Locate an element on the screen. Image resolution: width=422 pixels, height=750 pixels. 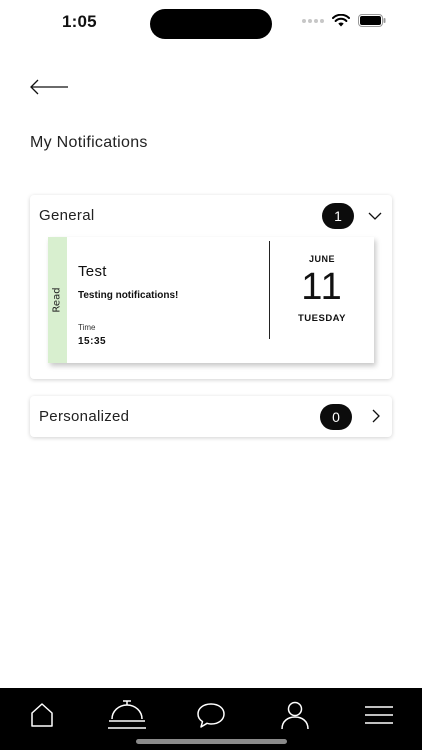
arrow-left-icon is located at coordinates (49, 87).